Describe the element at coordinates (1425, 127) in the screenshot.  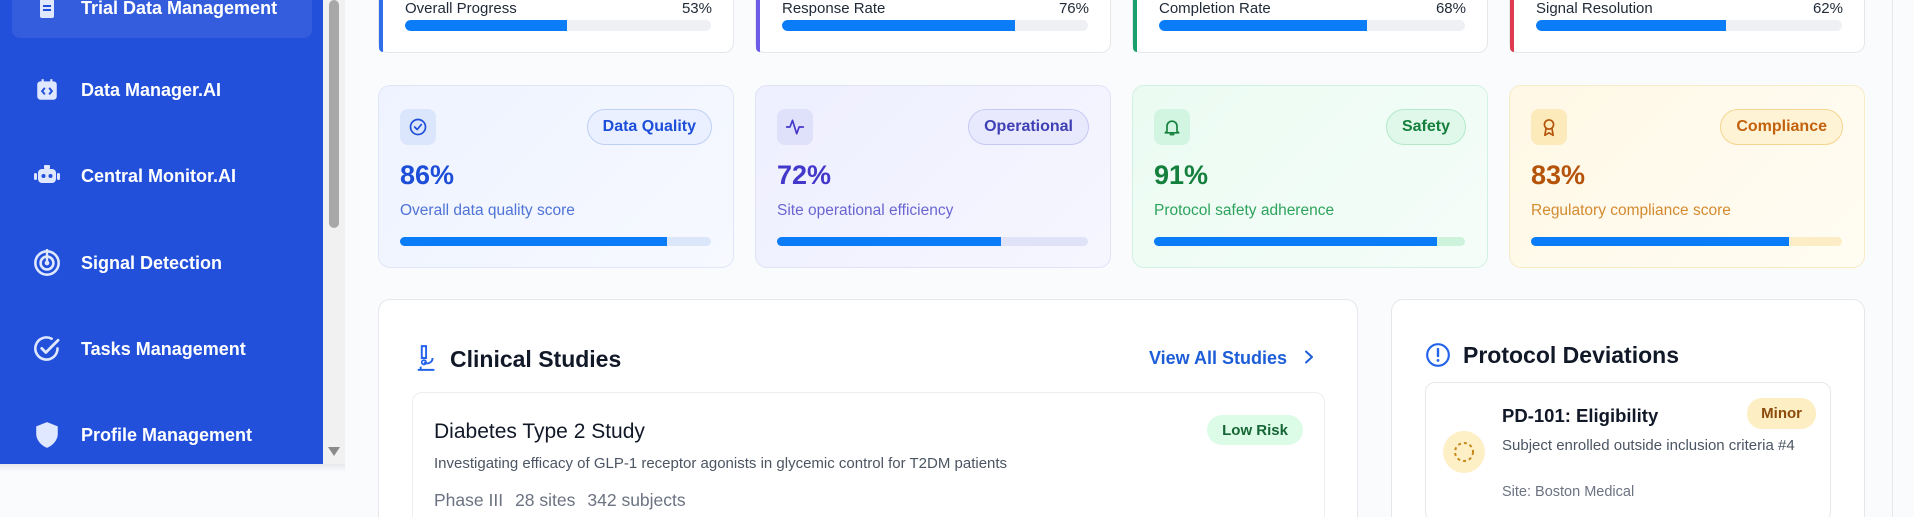
I see `metric-tag: Safety` at that location.